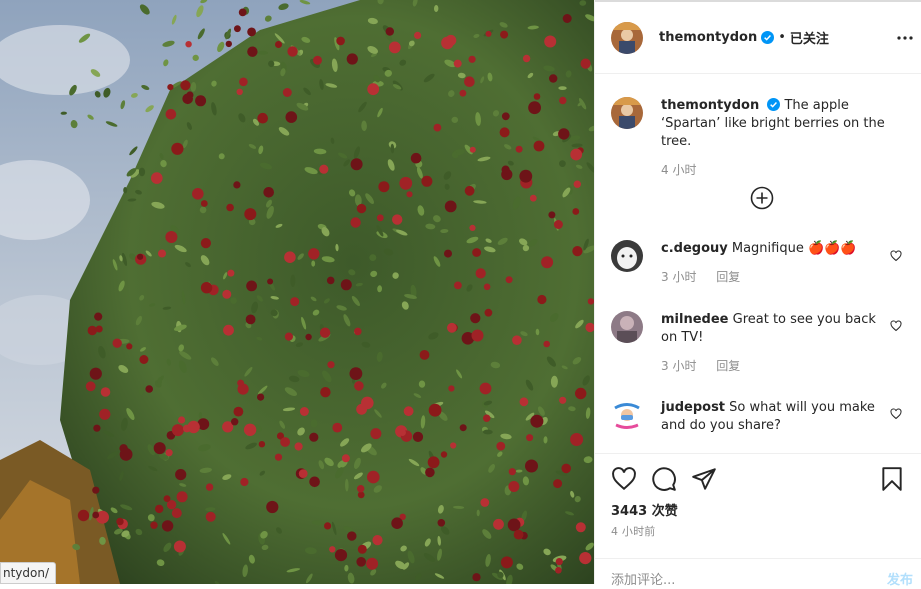  What do you see at coordinates (761, 263) in the screenshot?
I see `comment-item: c.degouy Magnifique 🍎🍎🍎 3 小时 回复` at bounding box center [761, 263].